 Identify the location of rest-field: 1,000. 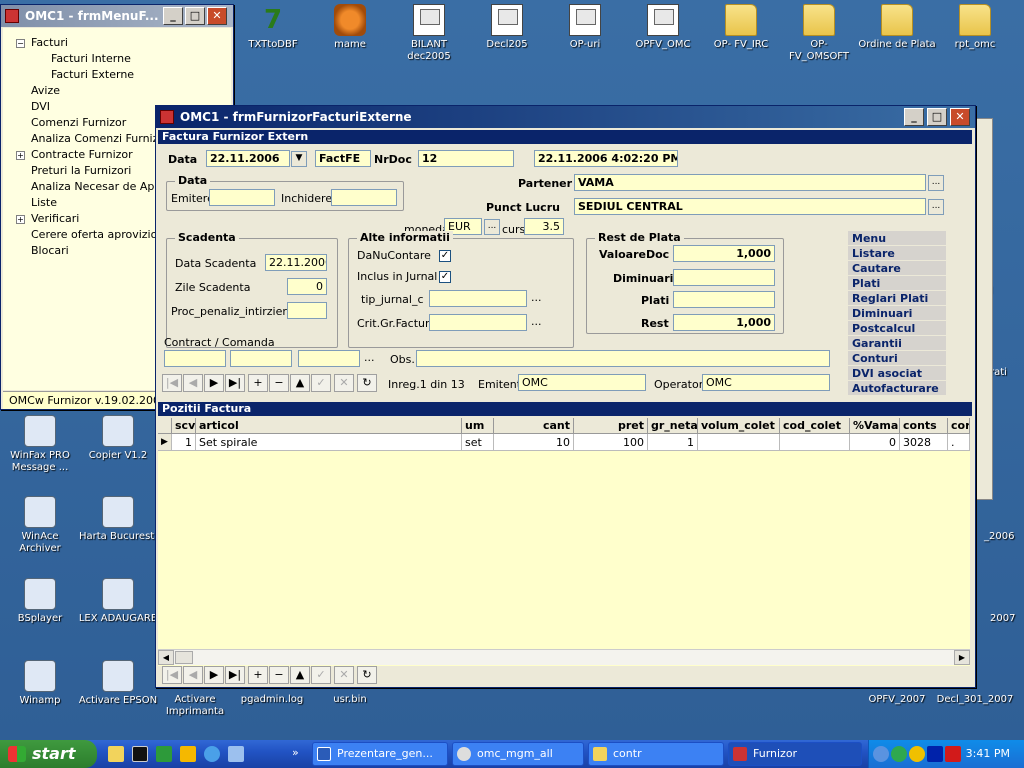
(724, 322).